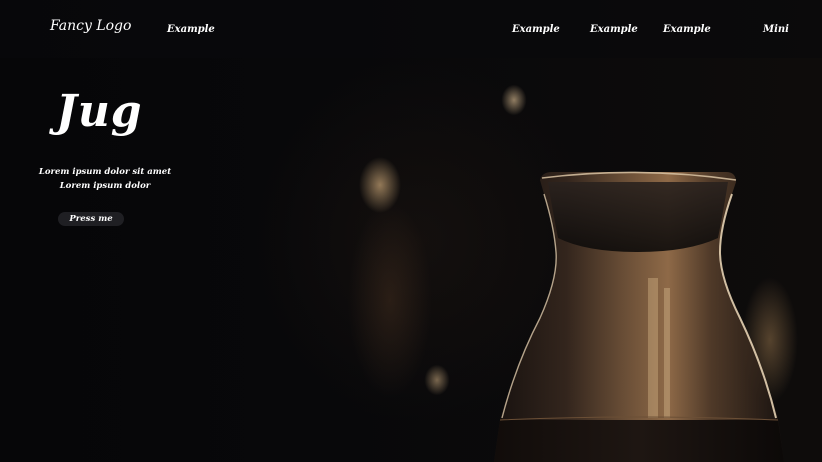 This screenshot has height=462, width=822. What do you see at coordinates (99, 111) in the screenshot?
I see `hero-title: Jug` at bounding box center [99, 111].